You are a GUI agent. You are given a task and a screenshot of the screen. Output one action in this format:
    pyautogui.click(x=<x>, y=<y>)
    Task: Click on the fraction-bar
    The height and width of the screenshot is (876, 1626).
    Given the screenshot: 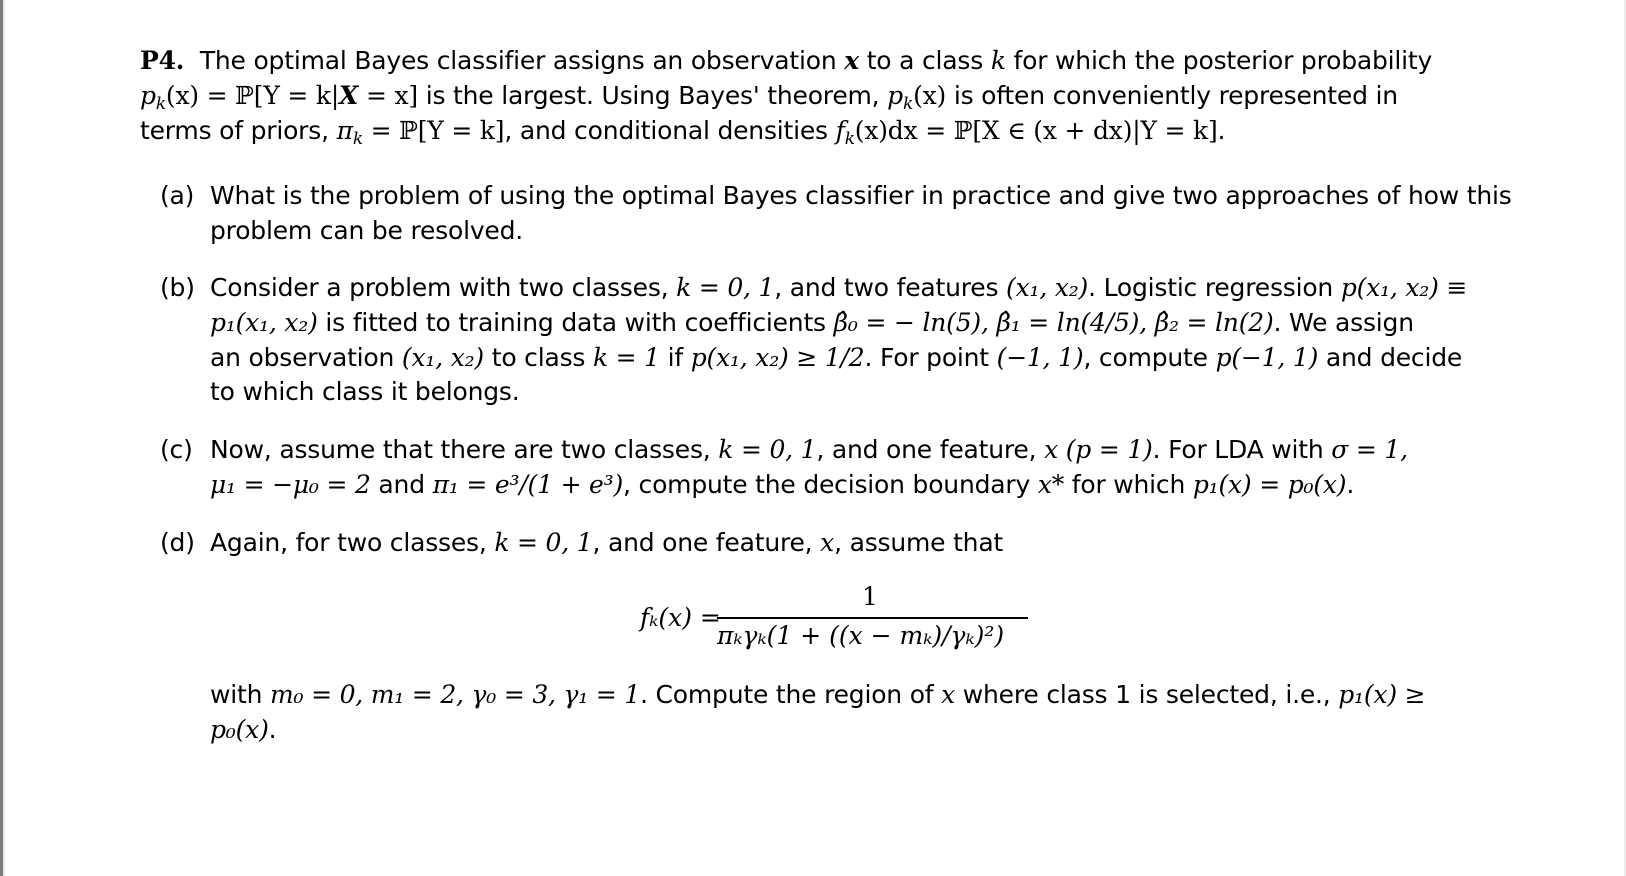 What is the action you would take?
    pyautogui.click(x=872, y=618)
    